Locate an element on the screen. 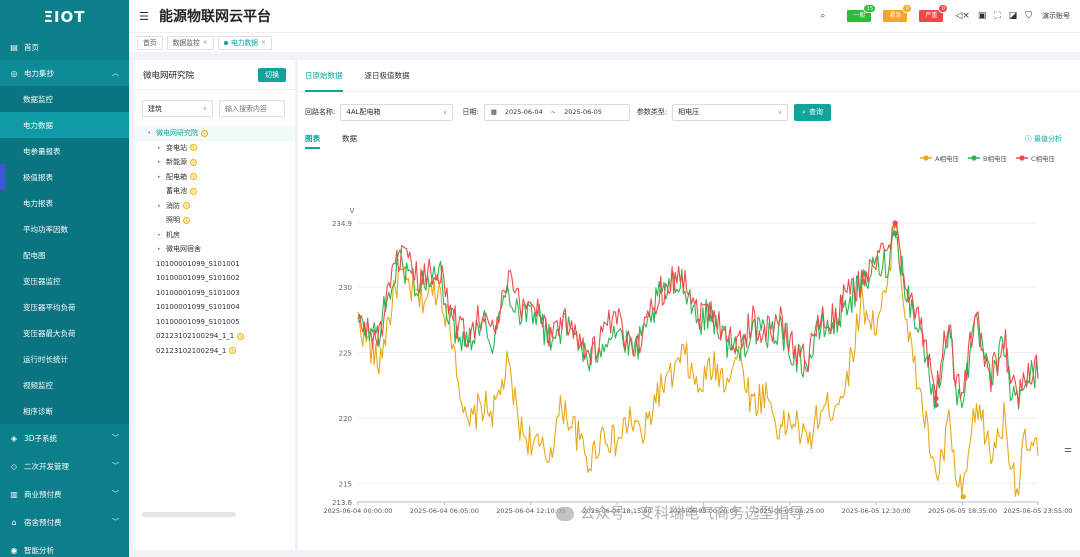 This screenshot has height=557, width=1080. sidebar-item-label: 变压器最大负荷 is located at coordinates (49, 333).